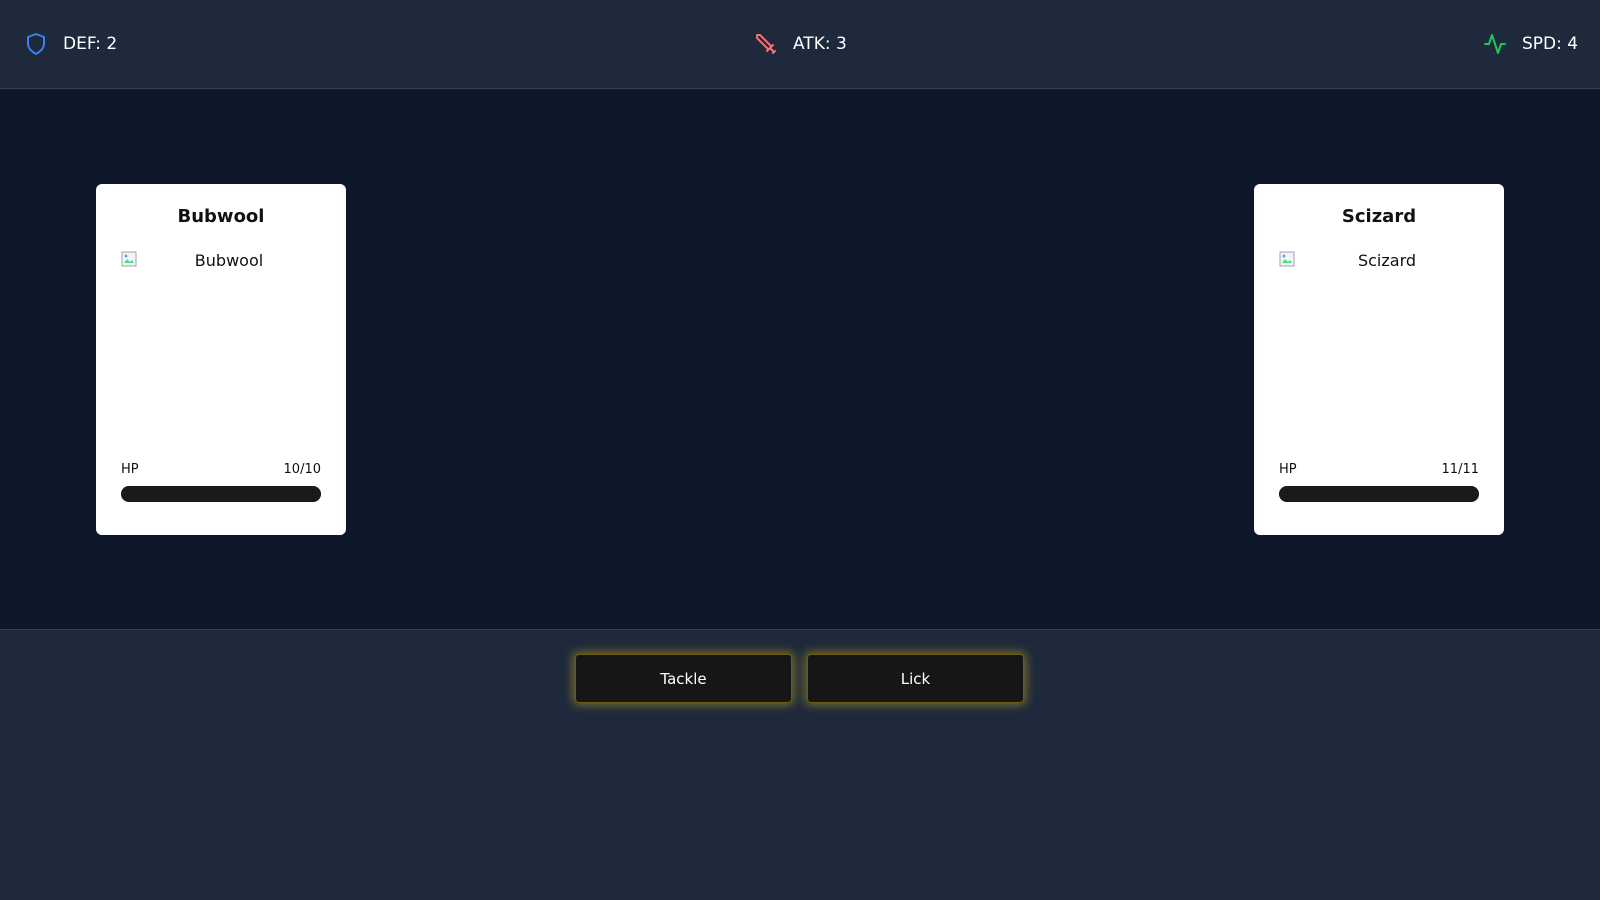 This screenshot has height=900, width=1600. I want to click on sword-icon, so click(766, 44).